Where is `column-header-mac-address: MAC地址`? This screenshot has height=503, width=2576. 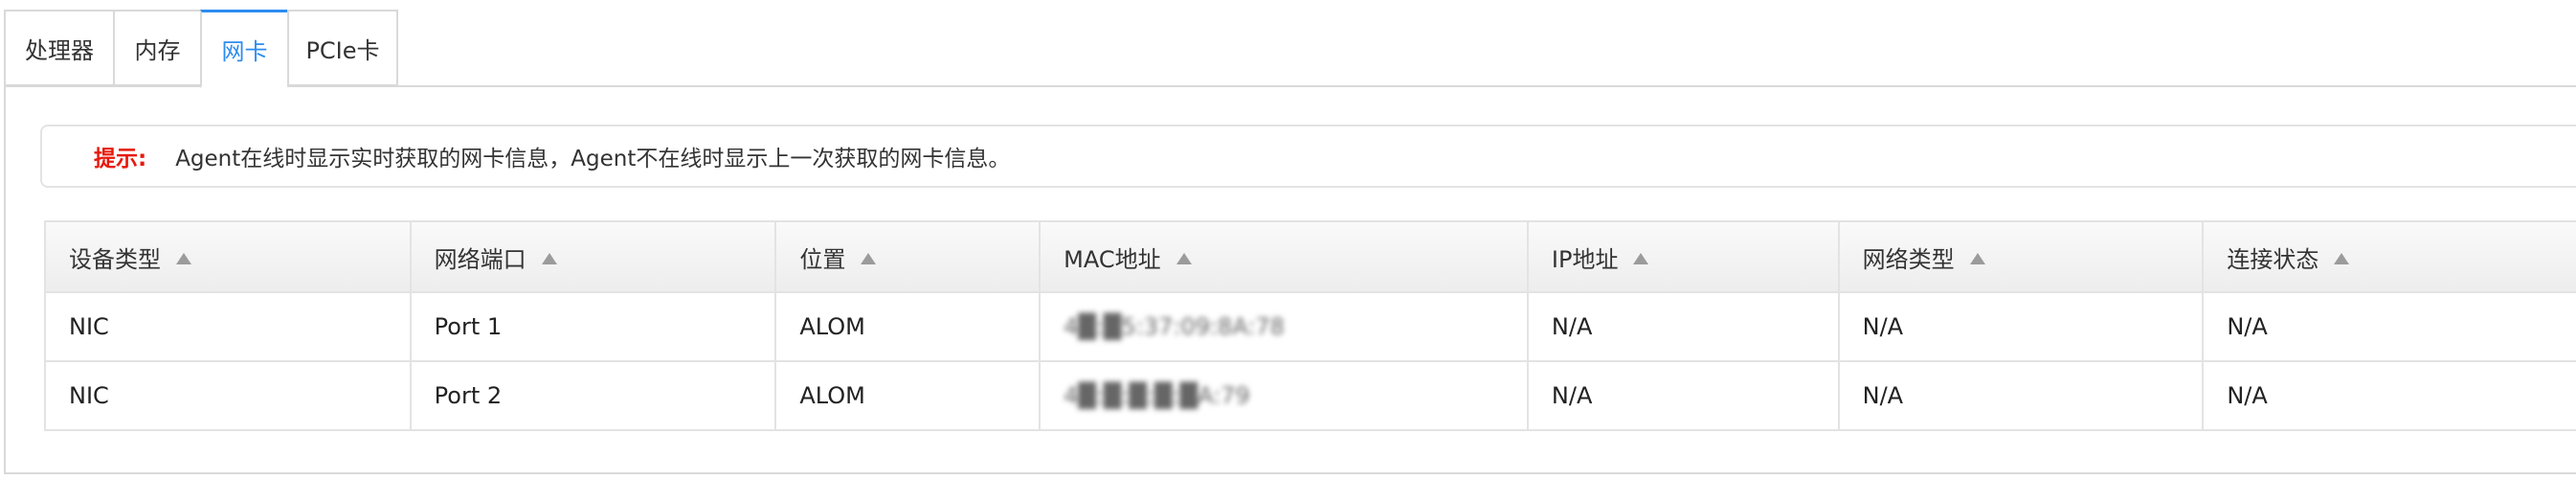
column-header-mac-address: MAC地址 is located at coordinates (1284, 256).